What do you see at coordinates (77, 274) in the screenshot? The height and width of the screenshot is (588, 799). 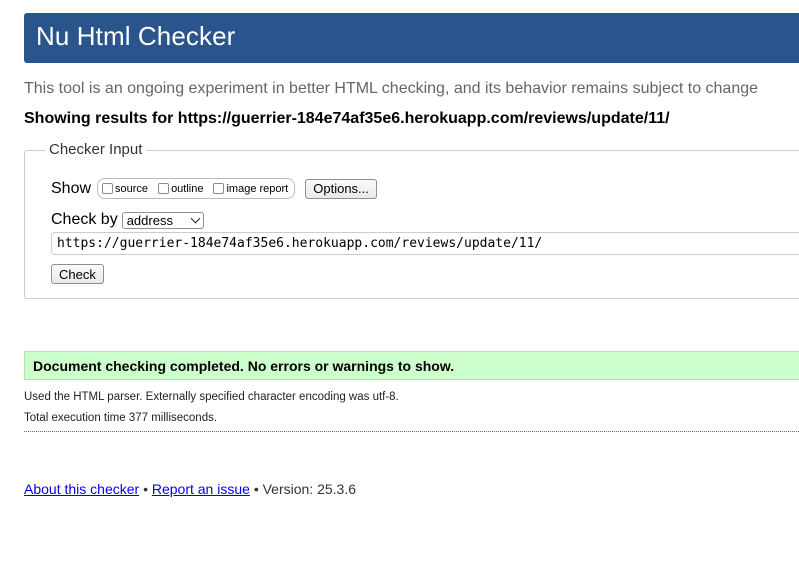 I see `check-button: Check` at bounding box center [77, 274].